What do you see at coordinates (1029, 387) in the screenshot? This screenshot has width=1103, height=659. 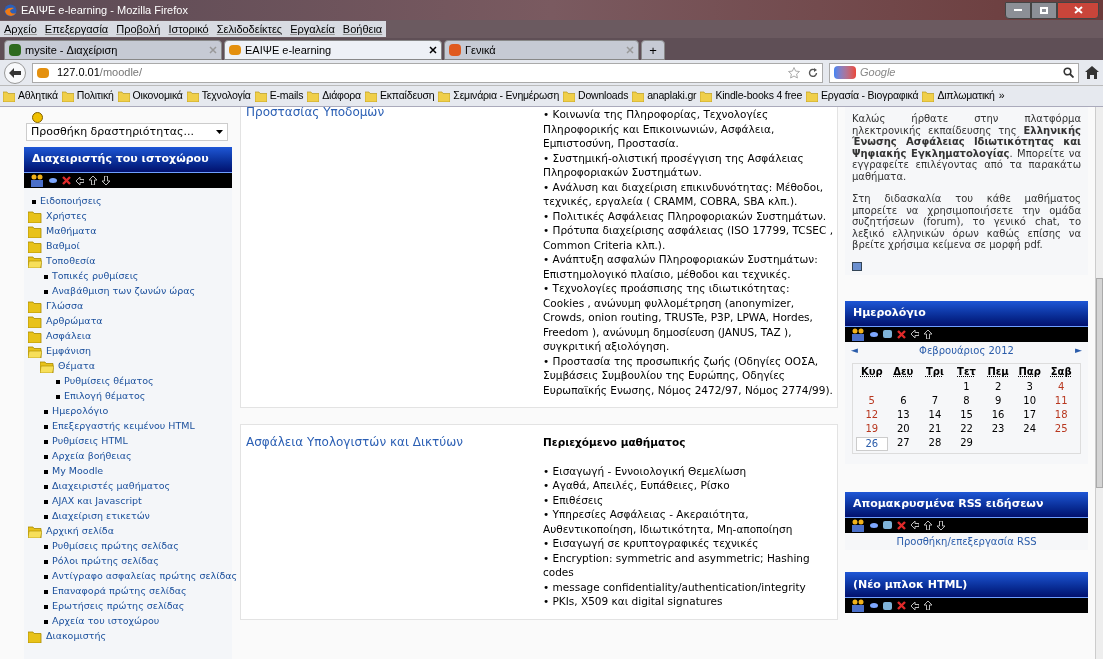 I see `day-cell: 3` at bounding box center [1029, 387].